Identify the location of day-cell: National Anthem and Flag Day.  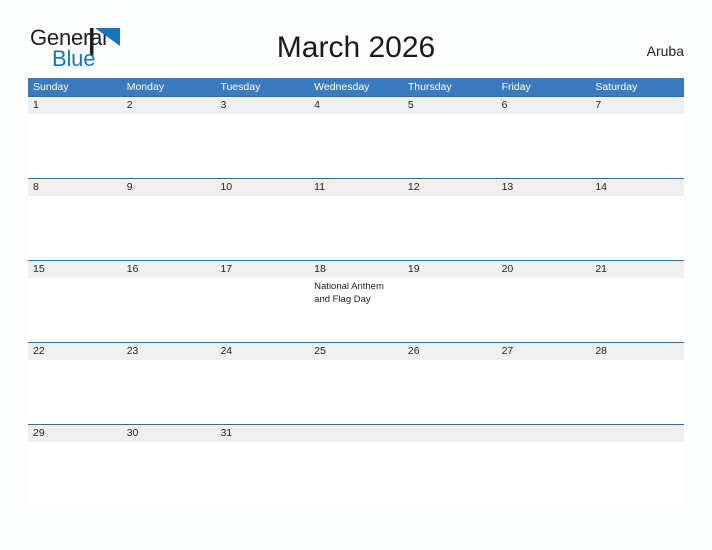
(356, 310).